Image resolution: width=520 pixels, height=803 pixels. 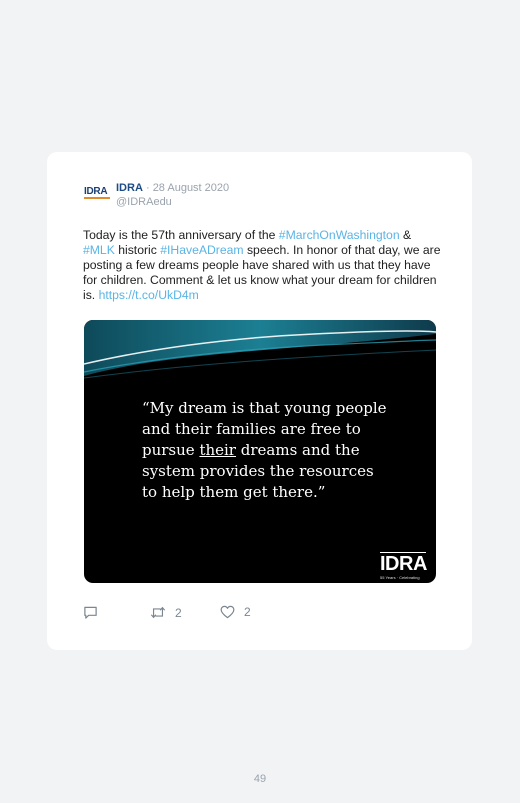 I want to click on tweet-text-part: &, so click(x=405, y=235).